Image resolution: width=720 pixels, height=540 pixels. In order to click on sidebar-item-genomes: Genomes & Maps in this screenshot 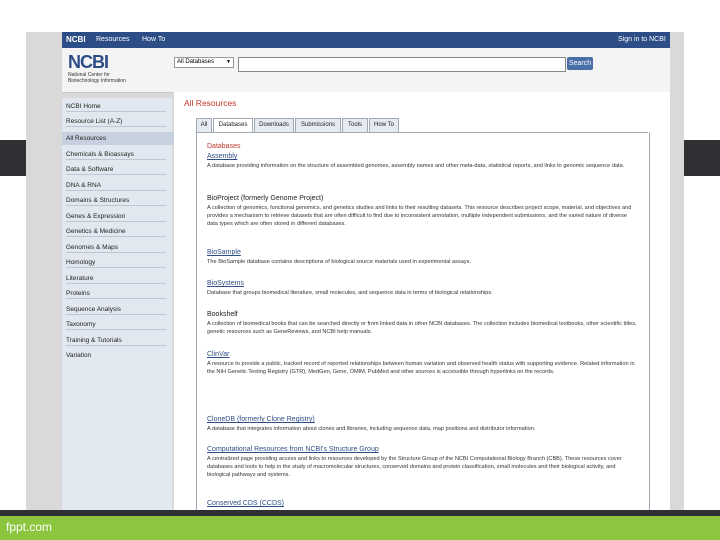, I will do `click(116, 248)`.